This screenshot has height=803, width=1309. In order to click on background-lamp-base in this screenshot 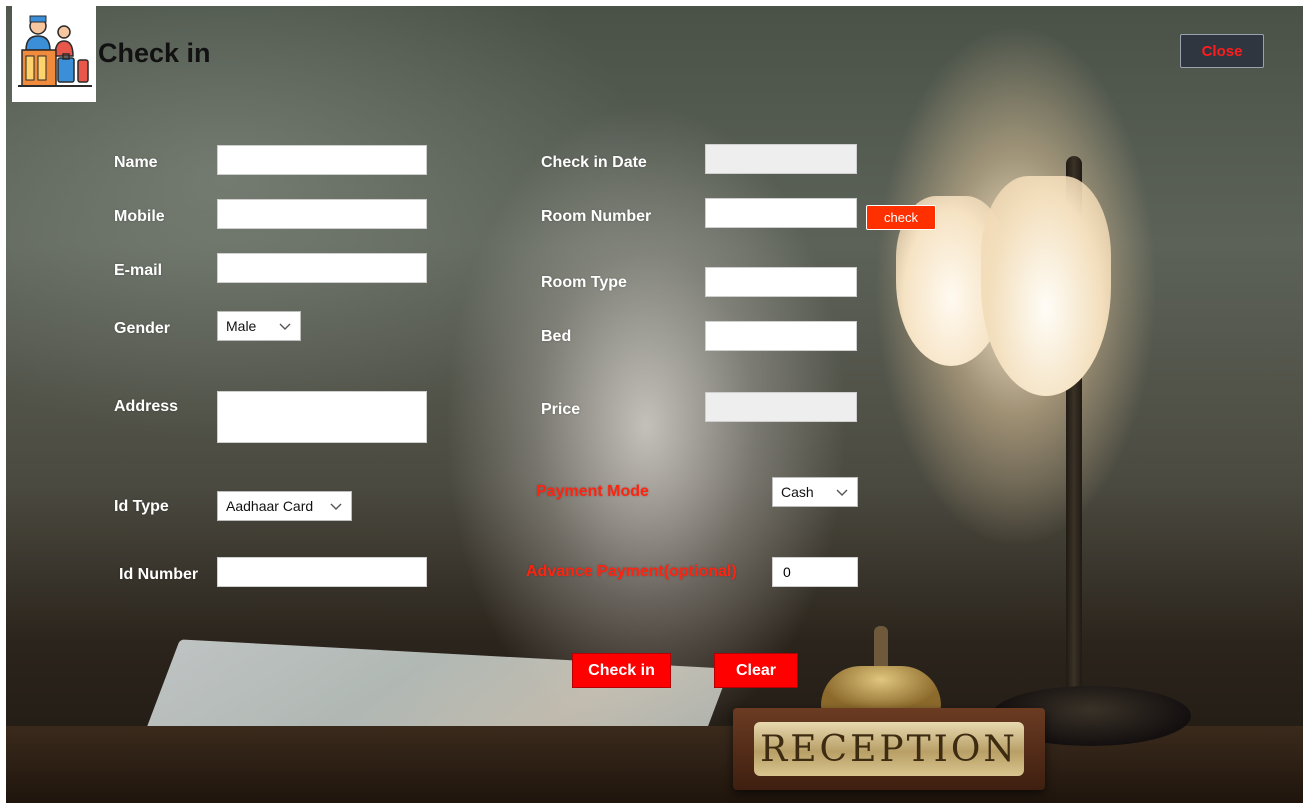, I will do `click(1091, 716)`.